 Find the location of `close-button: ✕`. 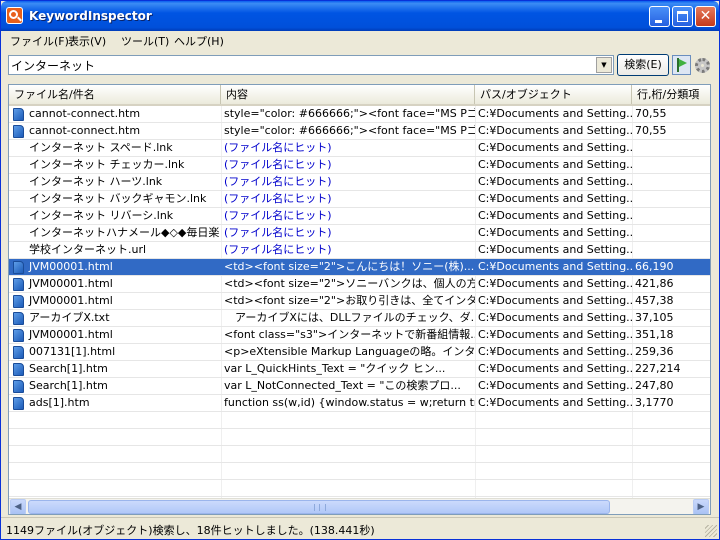

close-button: ✕ is located at coordinates (705, 16).